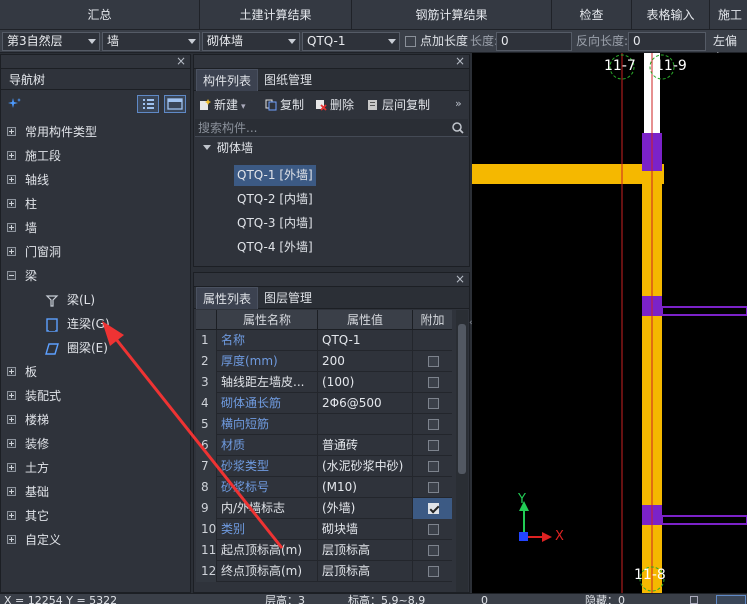 Image resolution: width=747 pixels, height=604 pixels. I want to click on menu-construction: 施工, so click(728, 15).